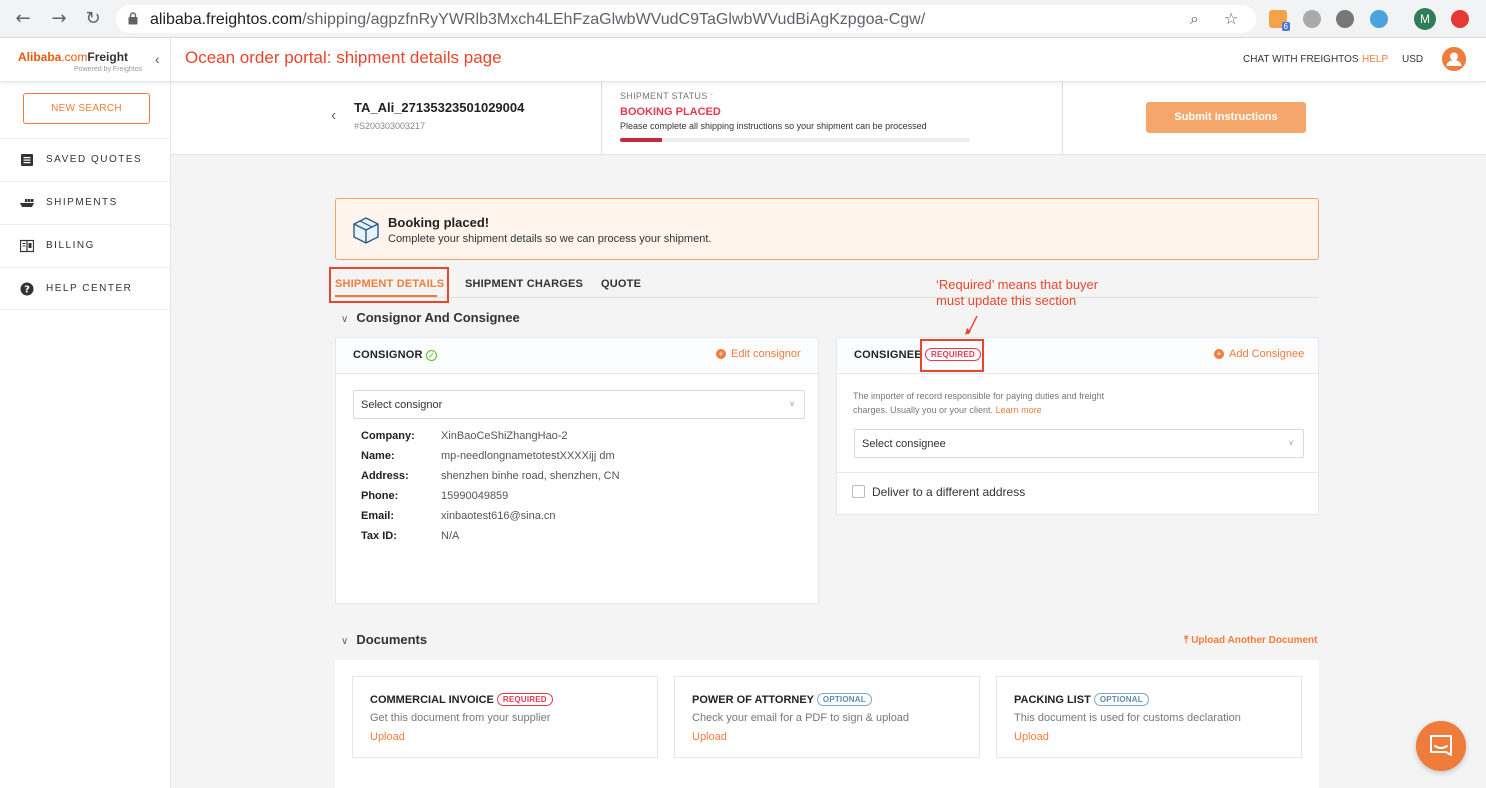 This screenshot has width=1486, height=788. I want to click on forward-arrow-icon: →, so click(59, 19).